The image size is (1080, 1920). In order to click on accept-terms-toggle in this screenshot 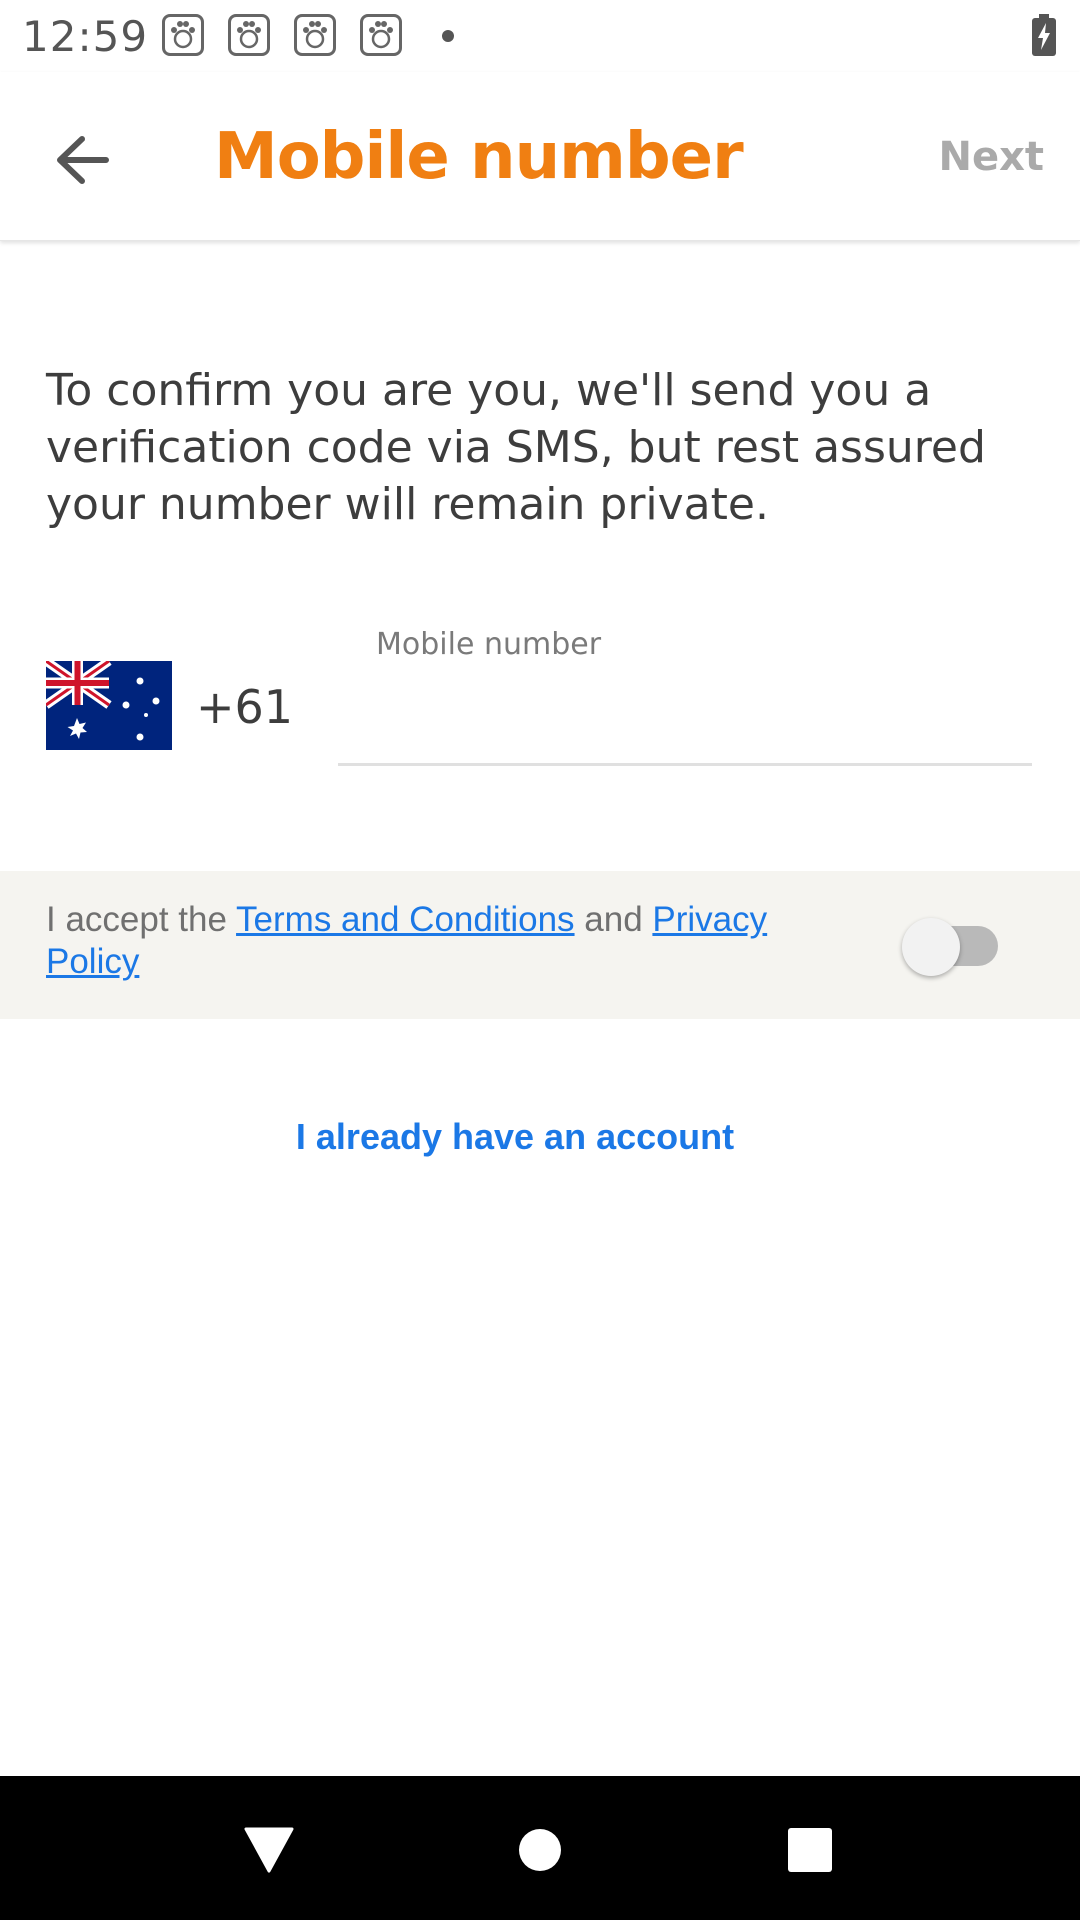, I will do `click(951, 947)`.